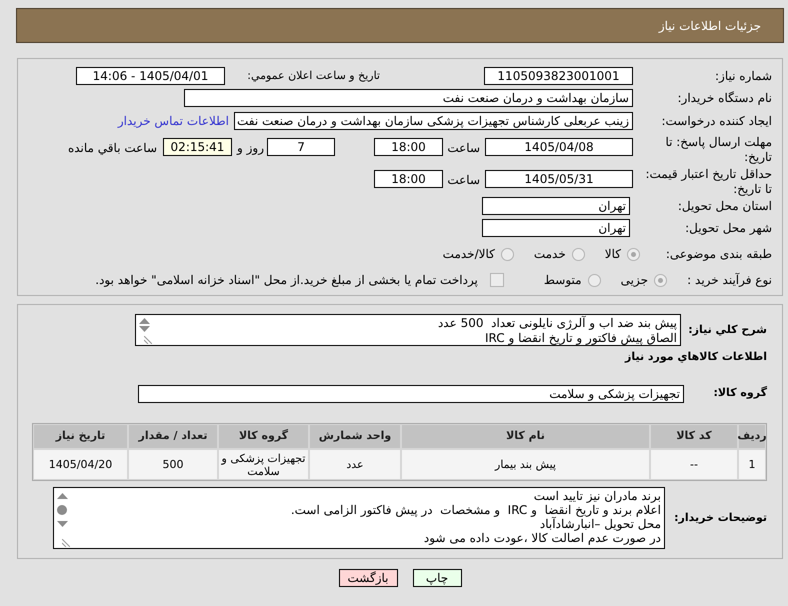  I want to click on field-label: حداقل تاریخ اعتبار قیمت: تا تاریخ:, so click(708, 182).